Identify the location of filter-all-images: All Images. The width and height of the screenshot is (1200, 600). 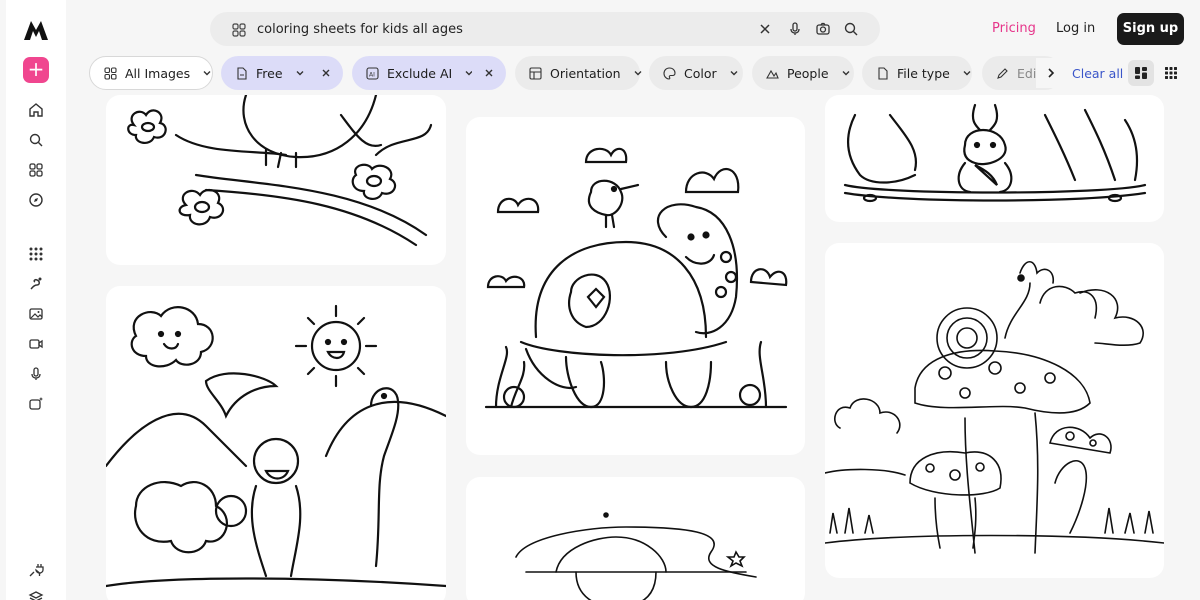
(151, 73).